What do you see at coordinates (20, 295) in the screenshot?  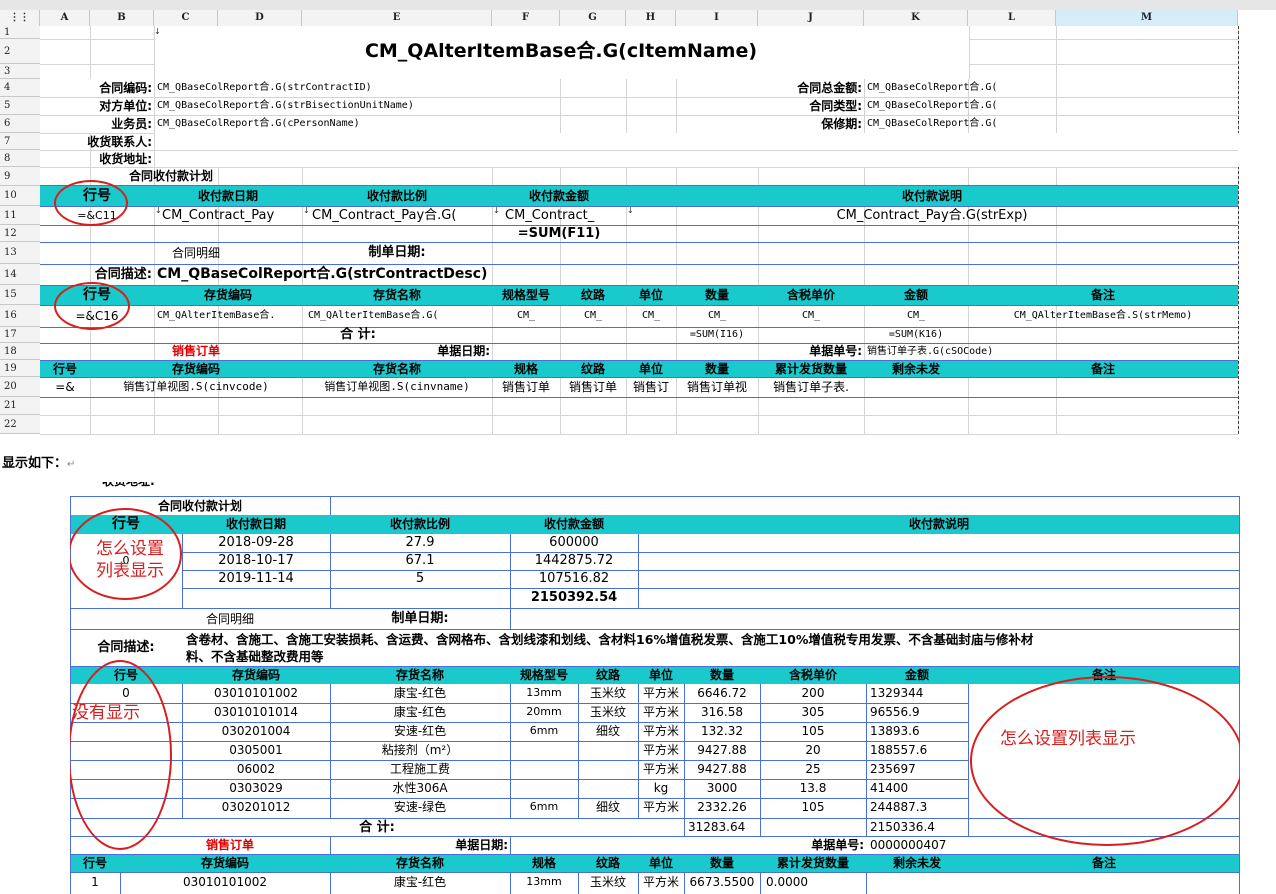 I see `row-header: 15` at bounding box center [20, 295].